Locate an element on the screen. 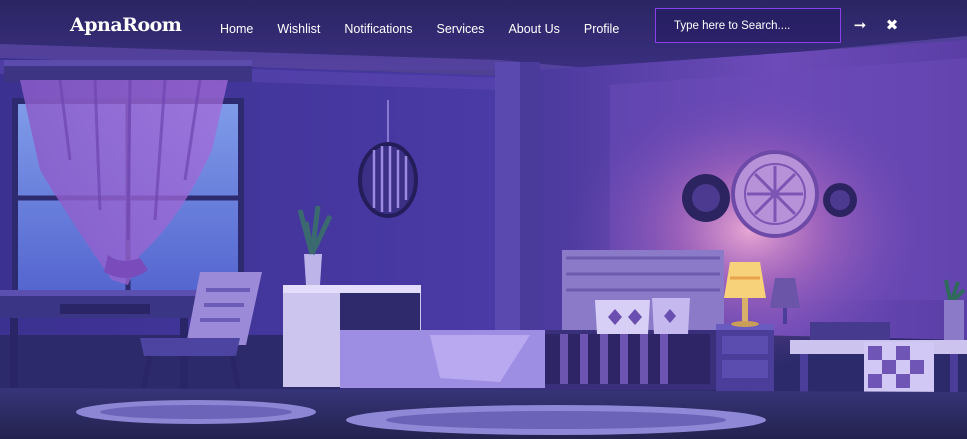  search-box is located at coordinates (748, 25).